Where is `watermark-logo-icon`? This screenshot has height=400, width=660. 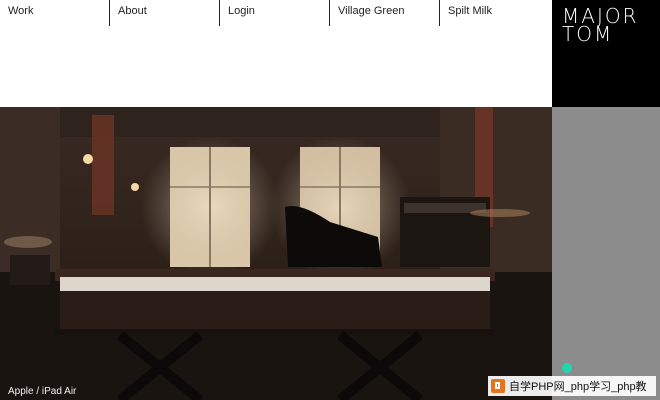 watermark-logo-icon is located at coordinates (498, 386).